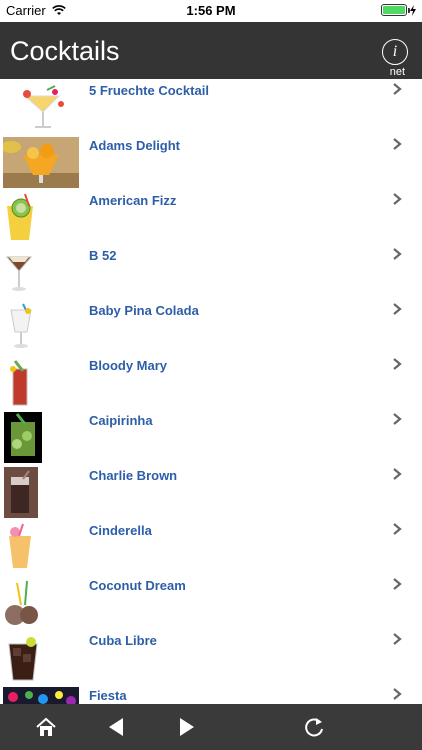 This screenshot has height=750, width=422. Describe the element at coordinates (395, 52) in the screenshot. I see `info-icon: i` at that location.